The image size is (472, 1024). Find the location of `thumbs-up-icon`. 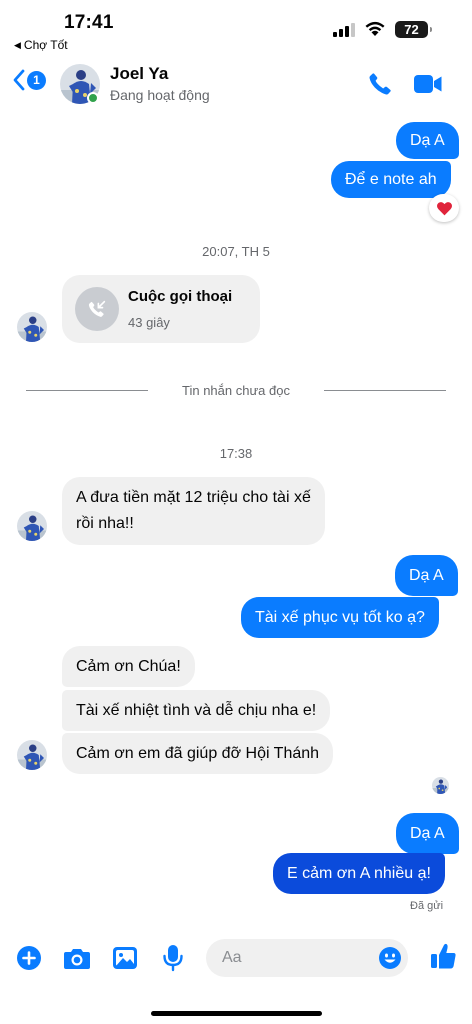

thumbs-up-icon is located at coordinates (443, 956).